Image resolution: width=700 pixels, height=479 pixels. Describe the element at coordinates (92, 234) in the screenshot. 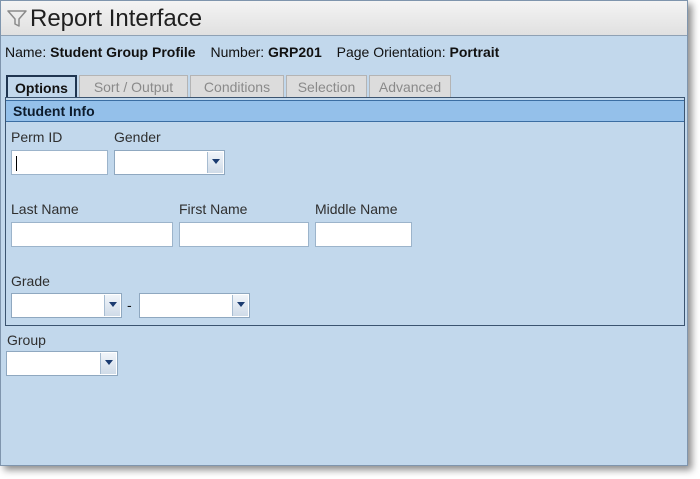

I see `last-name-input` at that location.